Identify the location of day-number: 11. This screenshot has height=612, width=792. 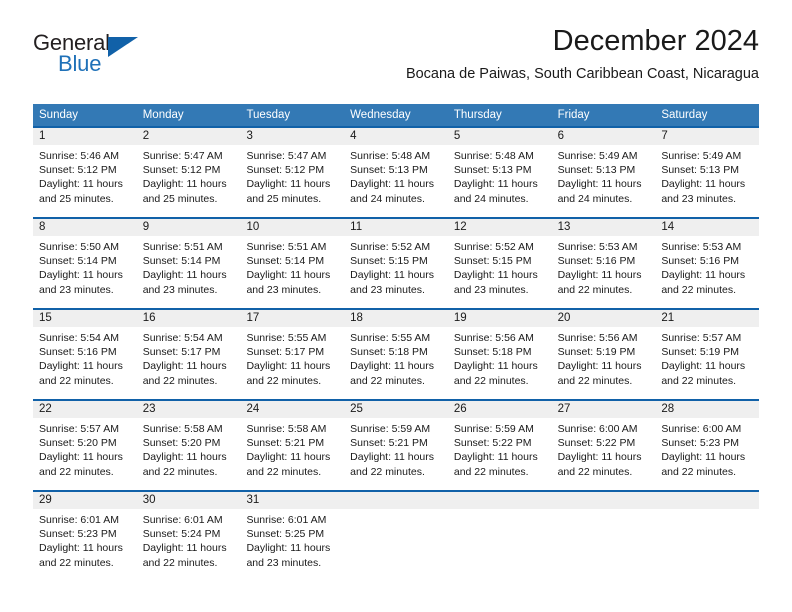
(396, 227).